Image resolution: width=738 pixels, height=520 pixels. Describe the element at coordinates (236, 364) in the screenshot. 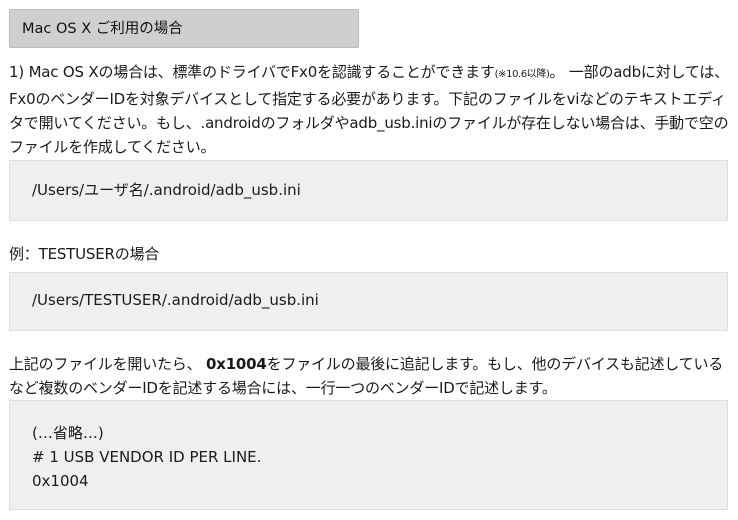

I see `vendor-id: 0x1004` at that location.